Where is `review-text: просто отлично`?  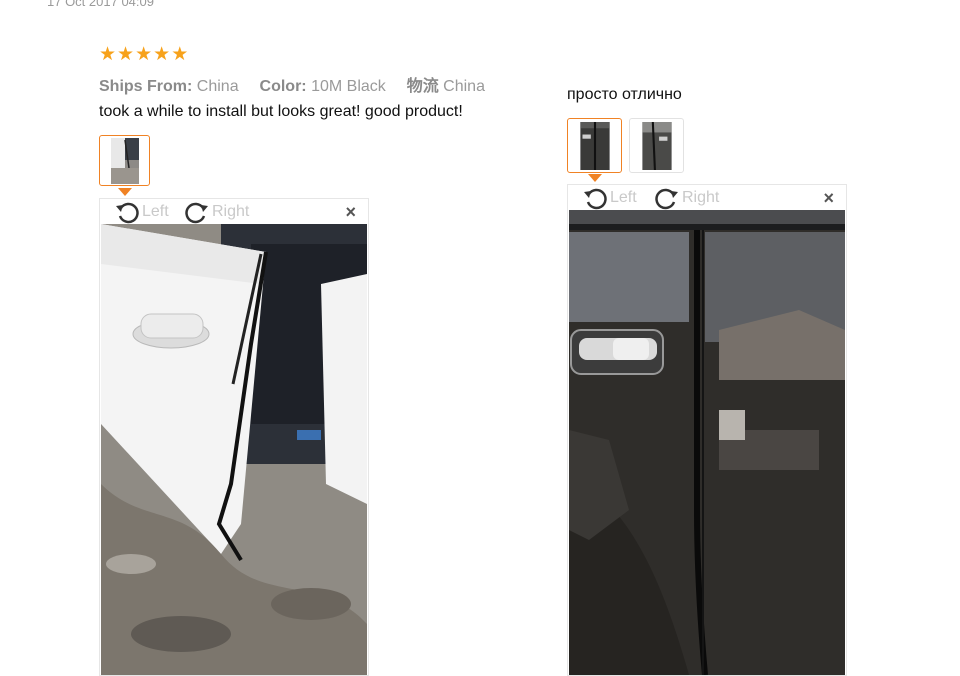 review-text: просто отлично is located at coordinates (624, 94).